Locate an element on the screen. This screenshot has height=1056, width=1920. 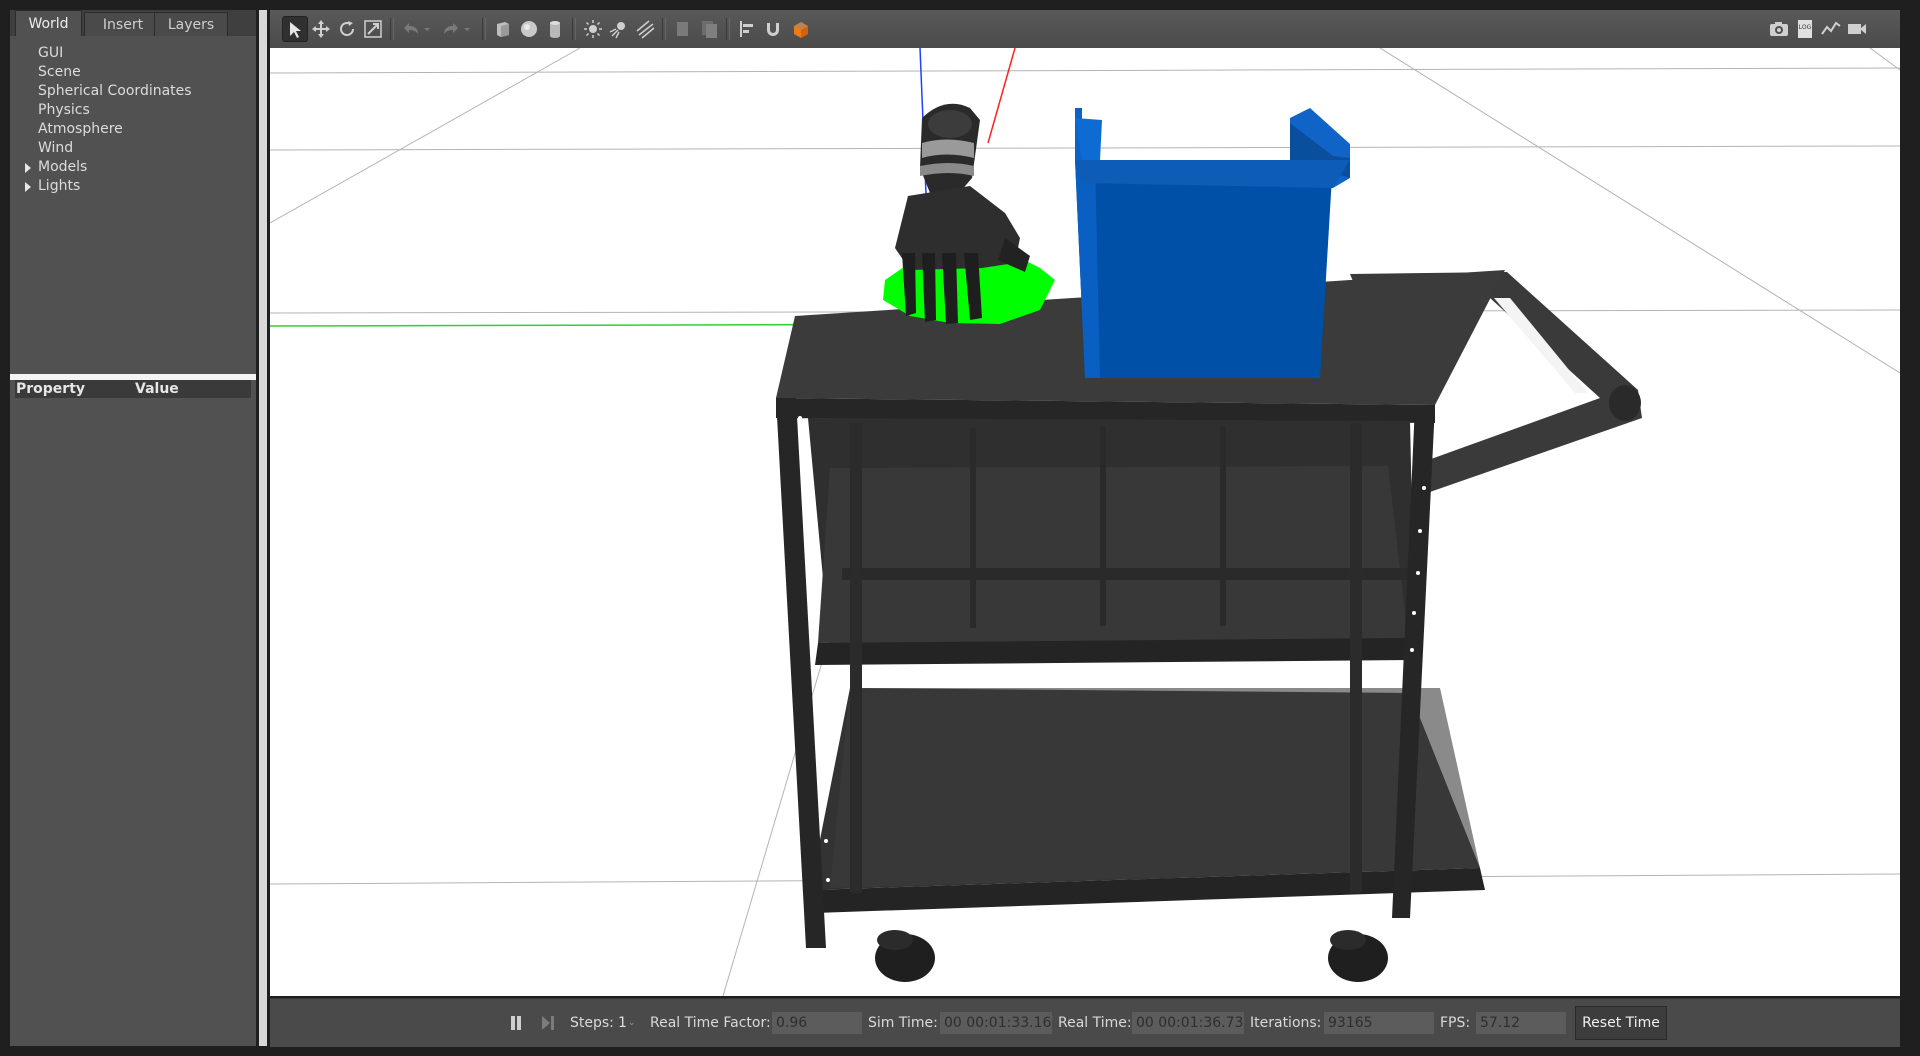
tree-item-wind: Wind is located at coordinates (133, 148).